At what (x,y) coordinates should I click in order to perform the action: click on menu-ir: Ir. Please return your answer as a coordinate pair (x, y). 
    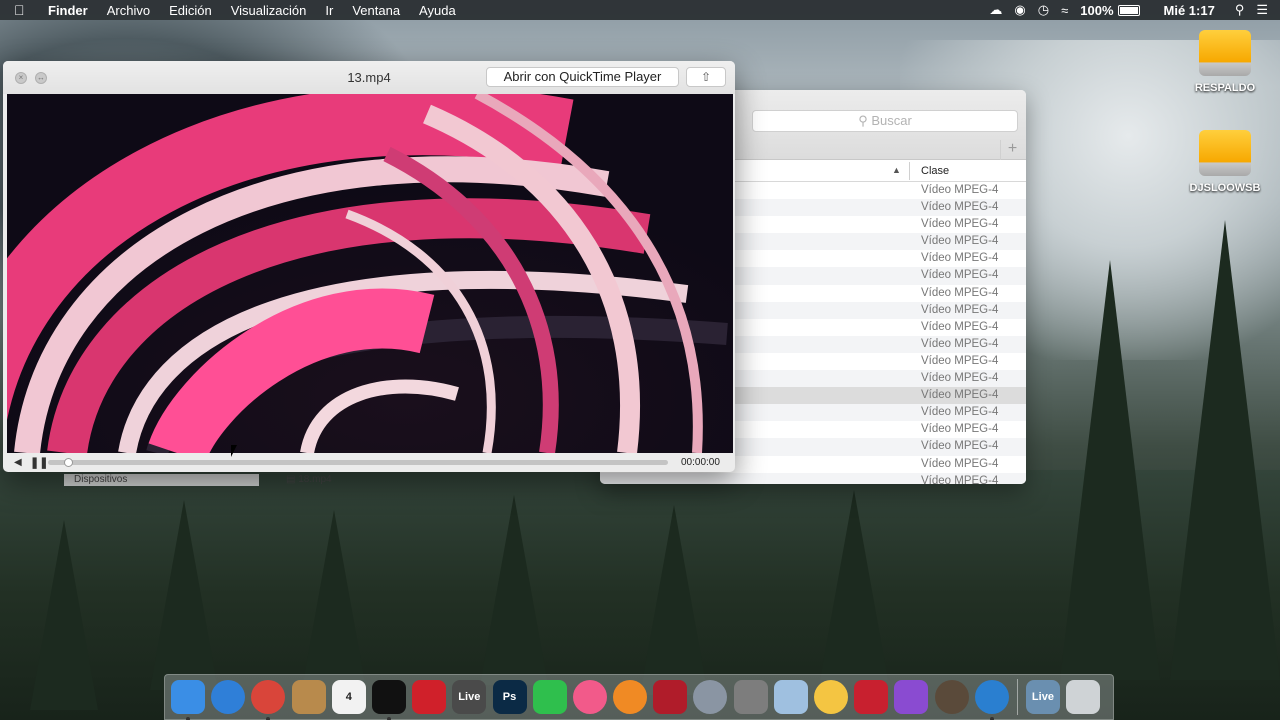
    Looking at the image, I should click on (329, 10).